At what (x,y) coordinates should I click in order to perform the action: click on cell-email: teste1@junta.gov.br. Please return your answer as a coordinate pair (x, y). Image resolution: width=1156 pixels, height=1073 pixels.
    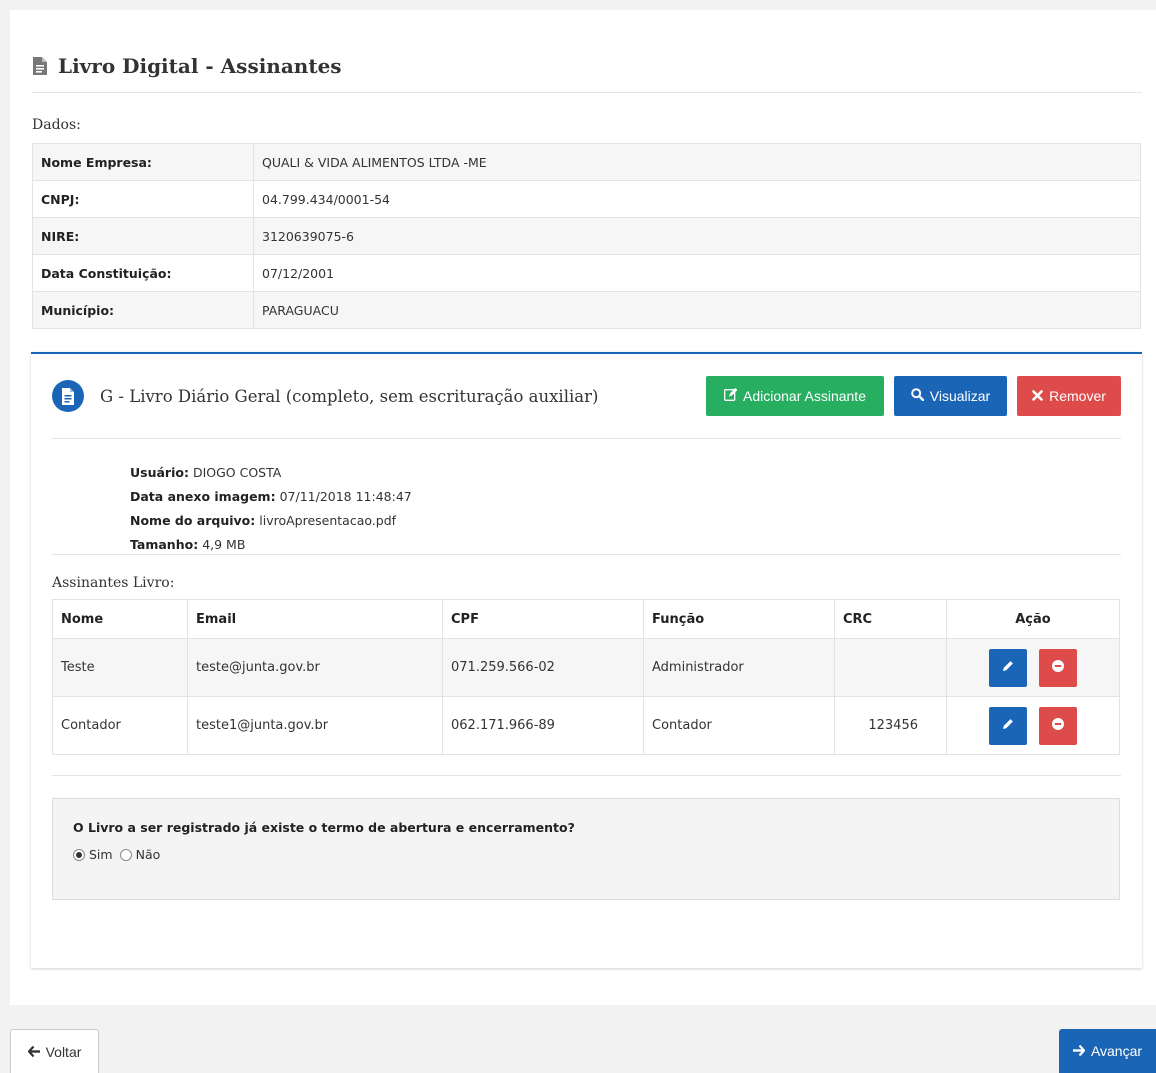
    Looking at the image, I should click on (315, 725).